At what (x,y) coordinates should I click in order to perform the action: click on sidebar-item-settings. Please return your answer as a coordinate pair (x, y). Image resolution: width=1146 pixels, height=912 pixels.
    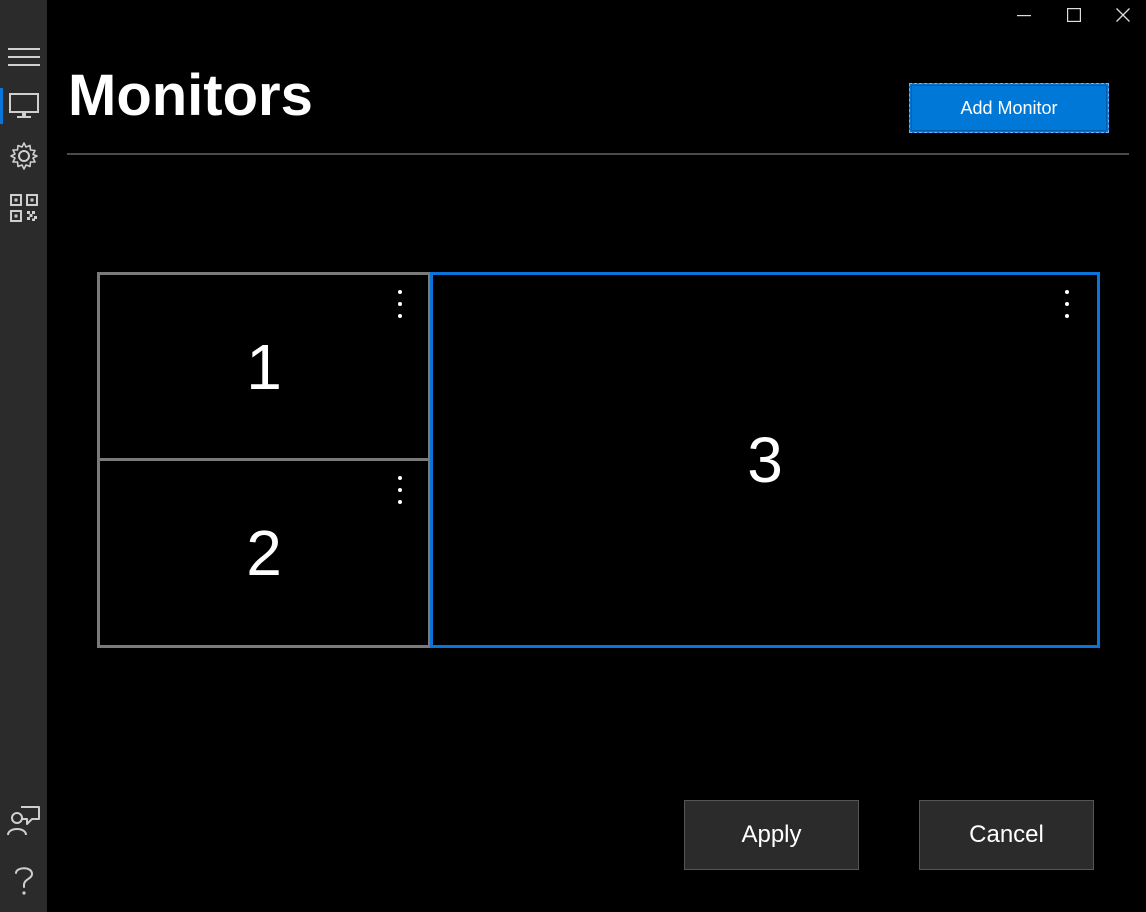
    Looking at the image, I should click on (23, 156).